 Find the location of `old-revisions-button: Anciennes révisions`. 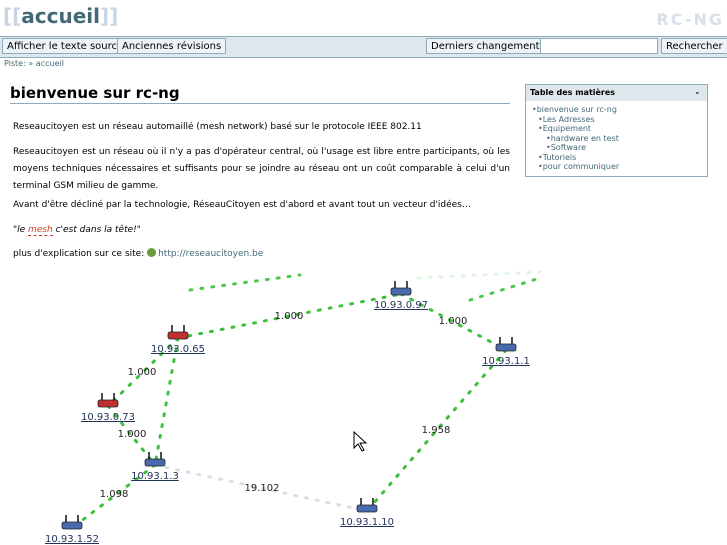

old-revisions-button: Anciennes révisions is located at coordinates (172, 46).